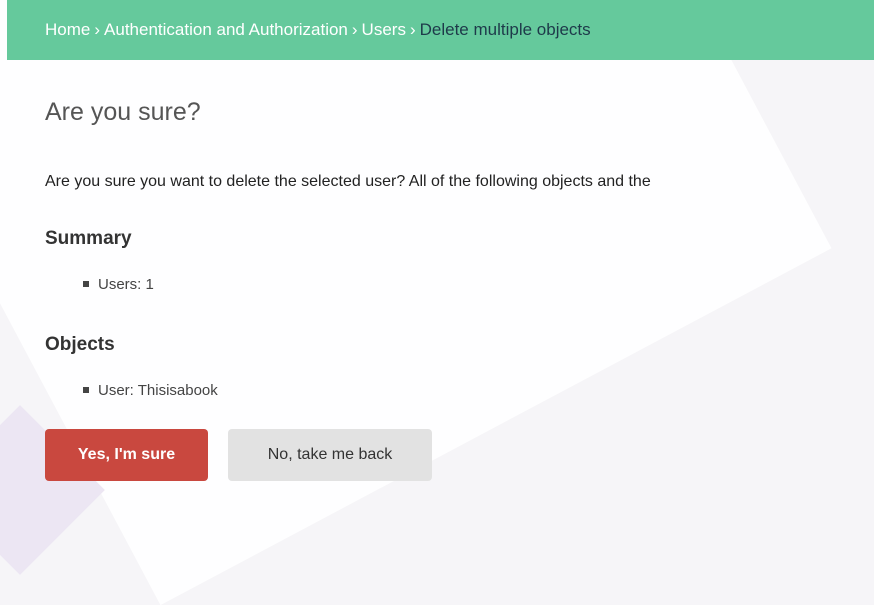 This screenshot has height=605, width=874. I want to click on confirm-delete-button: Yes, I'm sure, so click(126, 455).